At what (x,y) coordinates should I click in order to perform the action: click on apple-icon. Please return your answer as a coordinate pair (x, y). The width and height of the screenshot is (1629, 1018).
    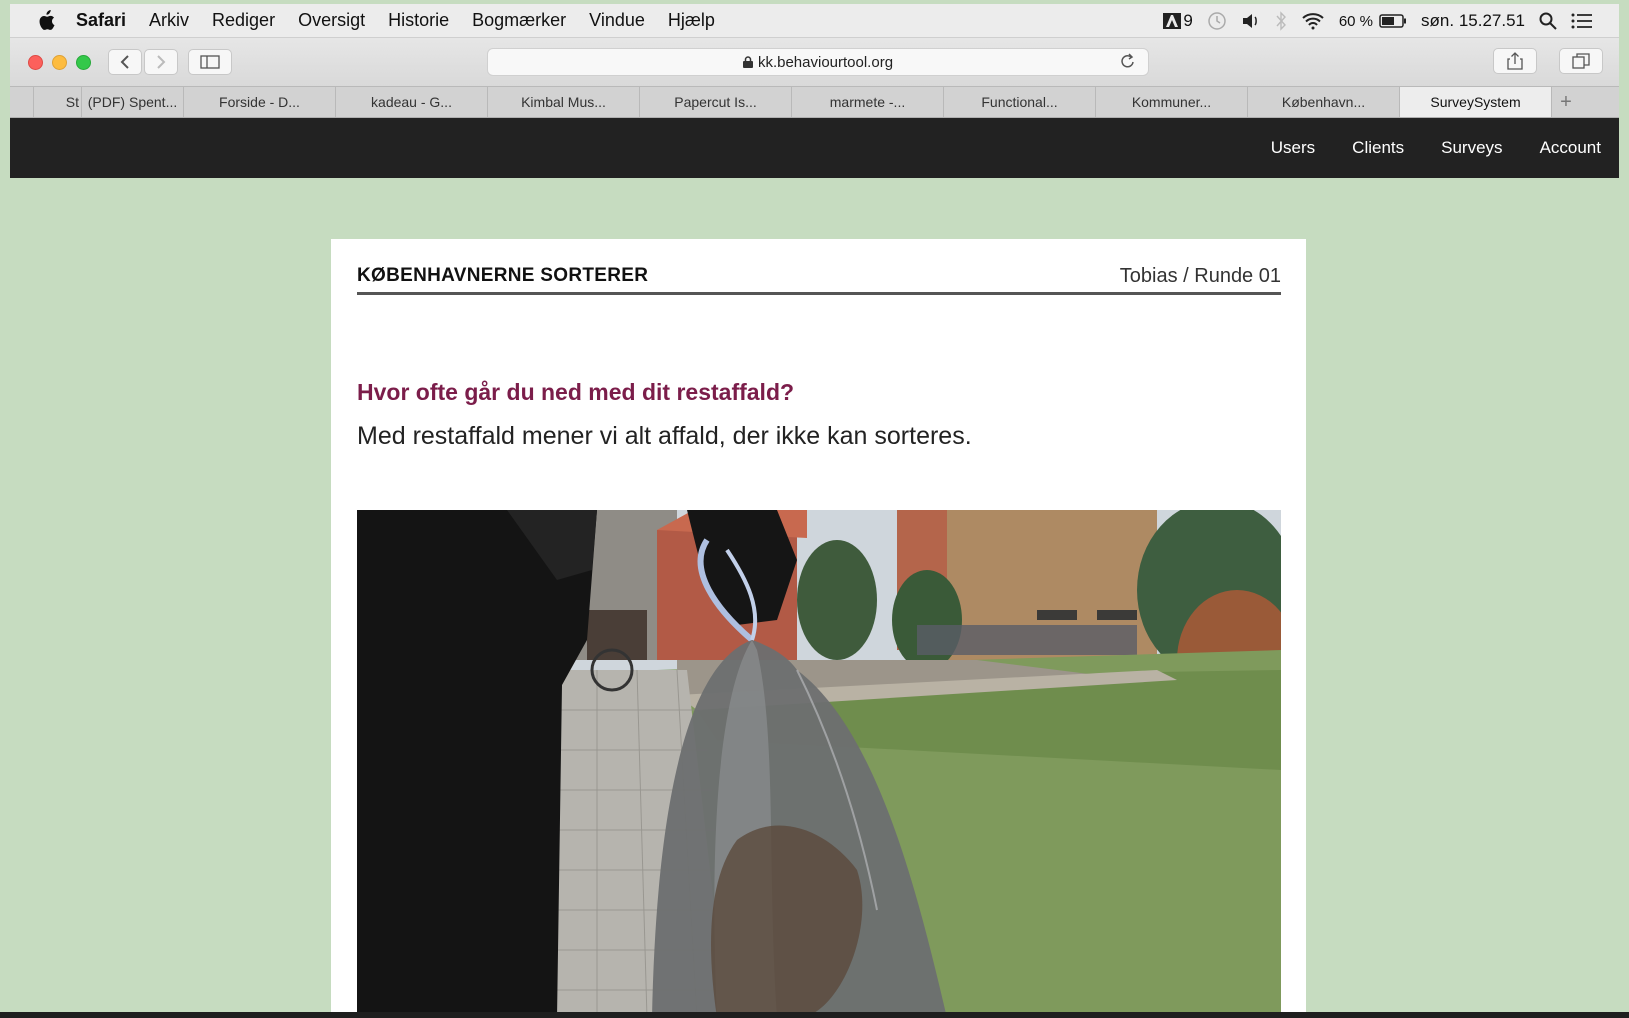
    Looking at the image, I should click on (46, 21).